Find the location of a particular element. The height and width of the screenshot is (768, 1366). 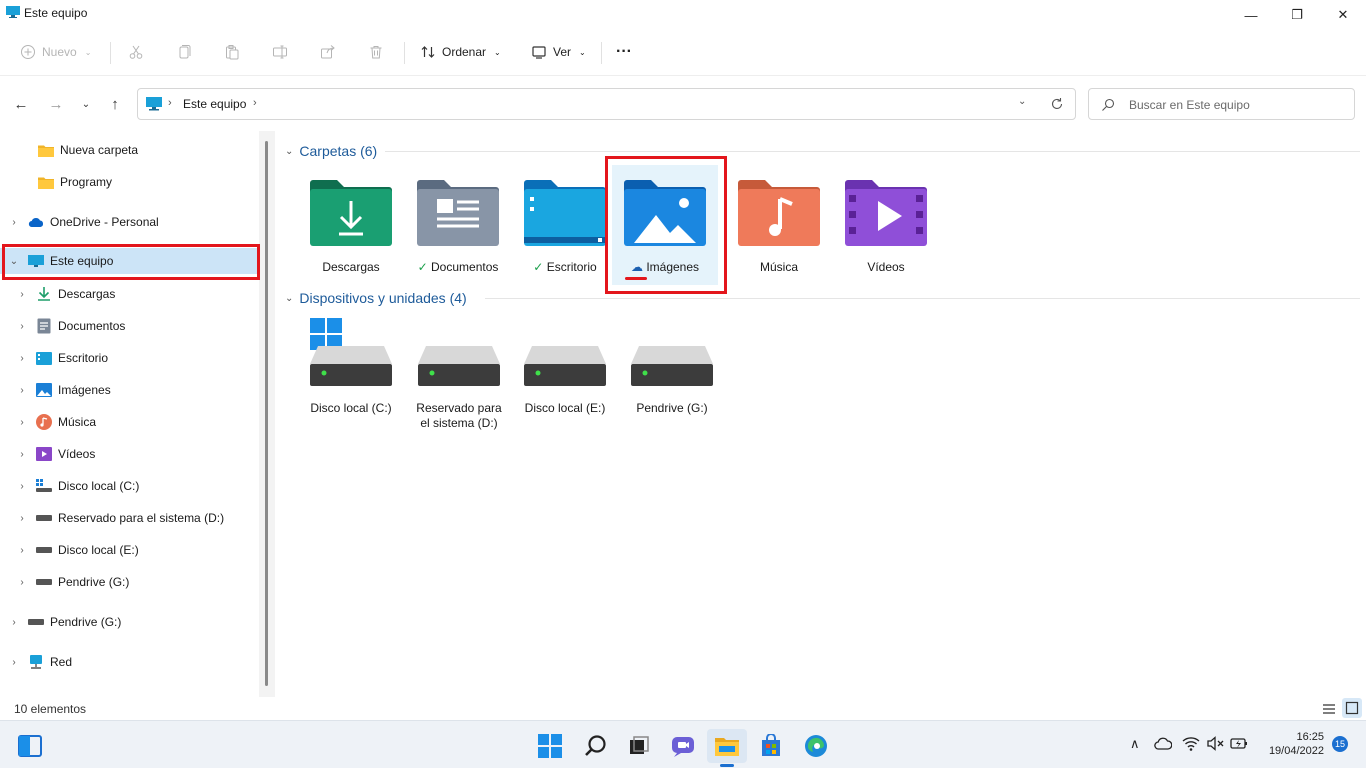

search-taskbar-button is located at coordinates (596, 746).